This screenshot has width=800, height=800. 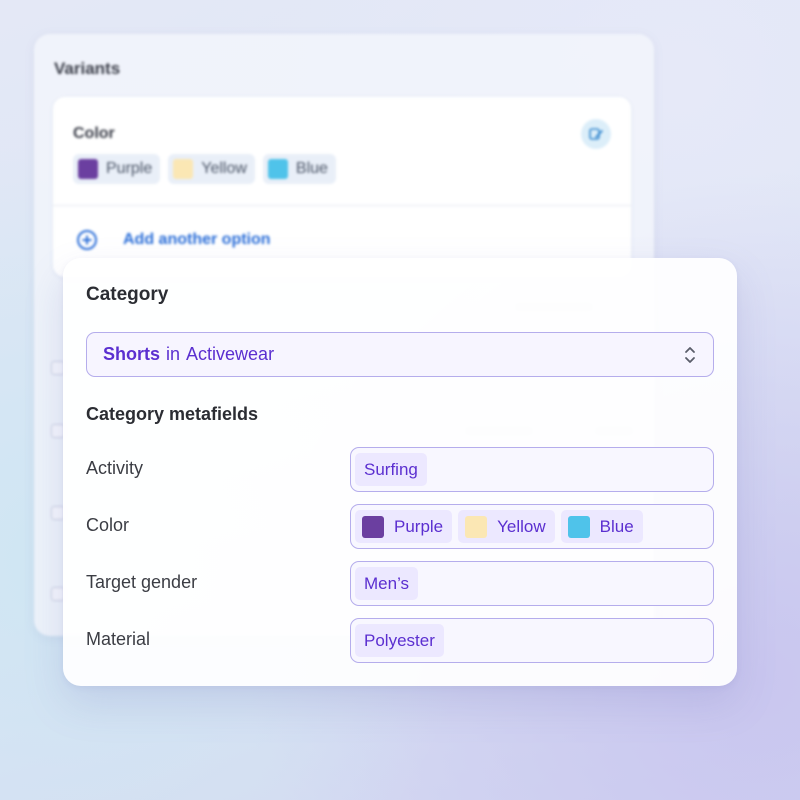 What do you see at coordinates (532, 469) in the screenshot?
I see `metafield-field-activity: Surfing` at bounding box center [532, 469].